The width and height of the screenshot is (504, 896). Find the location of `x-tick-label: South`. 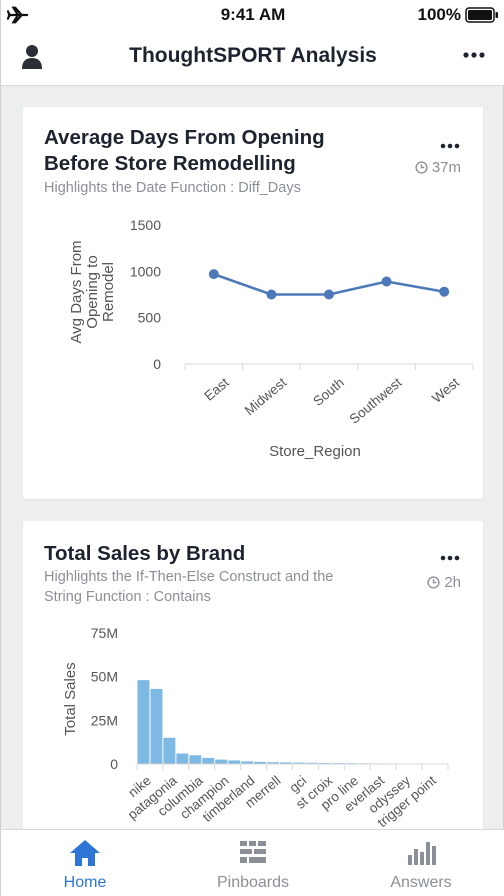

x-tick-label: South is located at coordinates (328, 392).